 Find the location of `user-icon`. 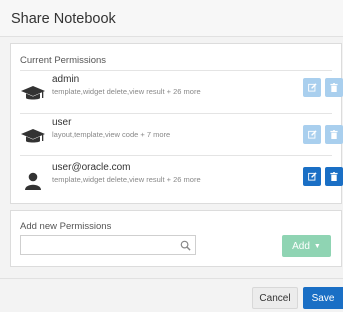

user-icon is located at coordinates (33, 181).